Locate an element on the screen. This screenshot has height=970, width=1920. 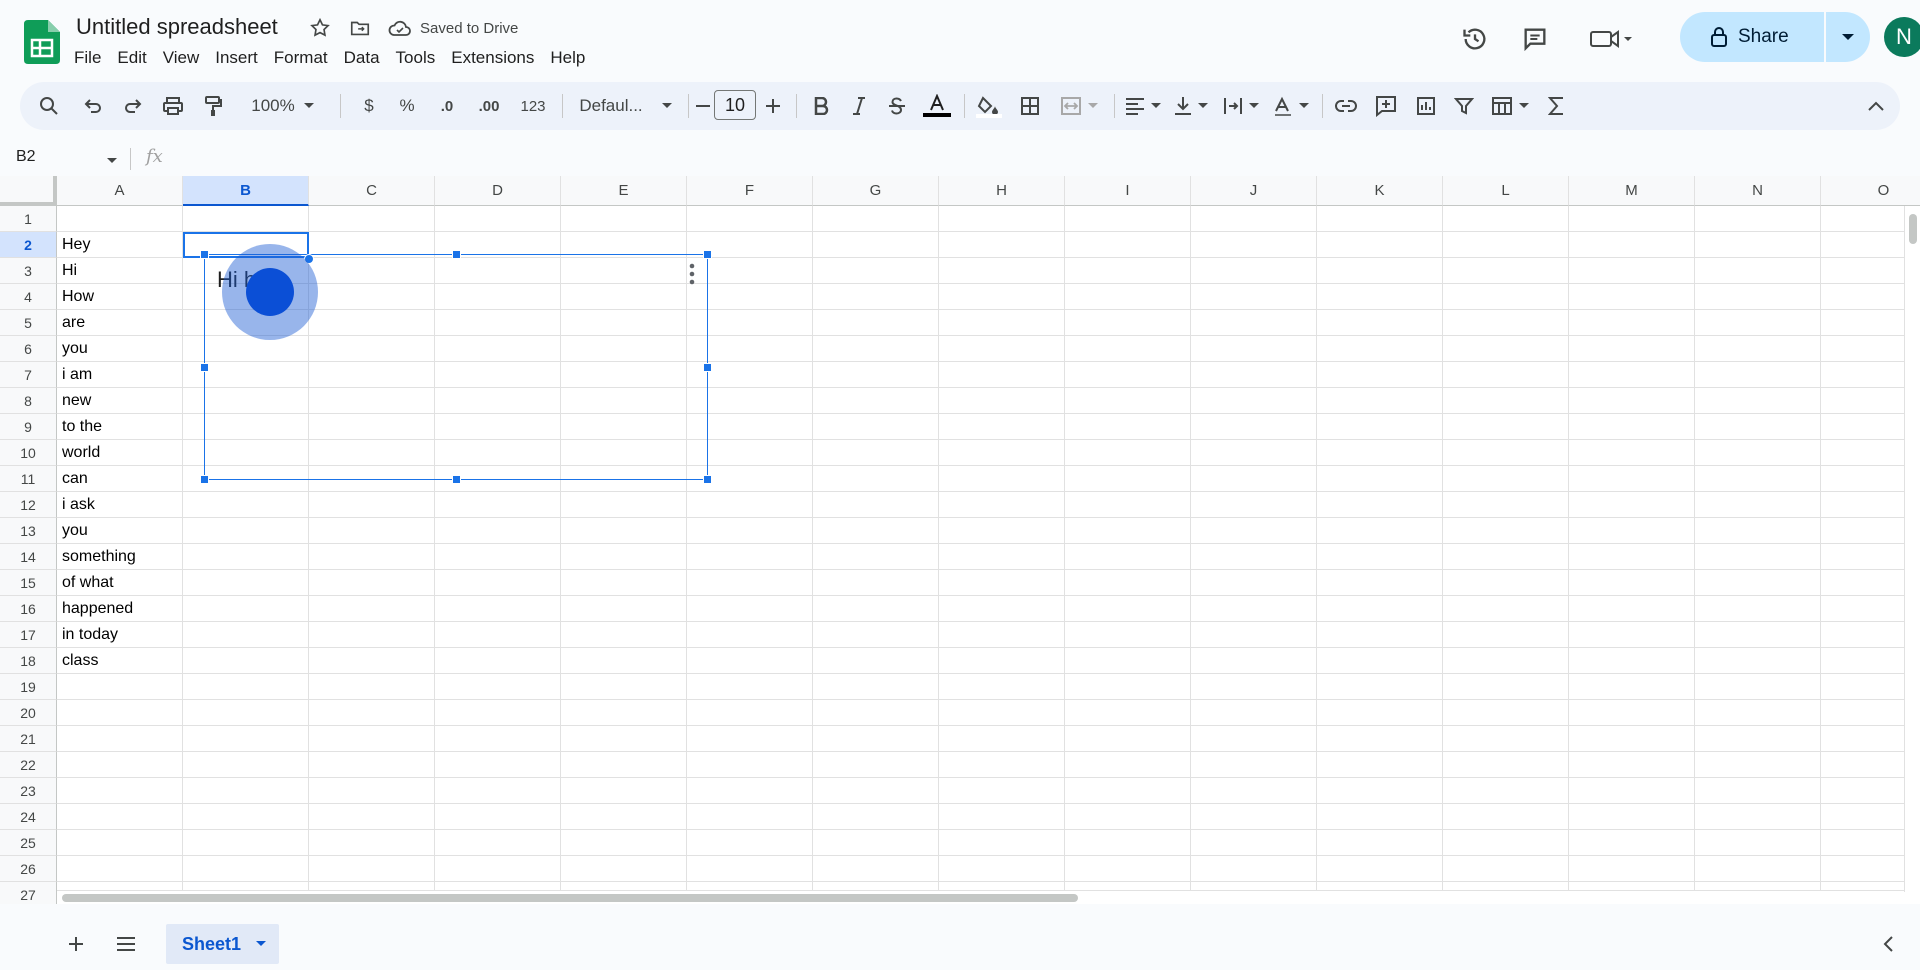
drawing-more-options-icon is located at coordinates (692, 274).